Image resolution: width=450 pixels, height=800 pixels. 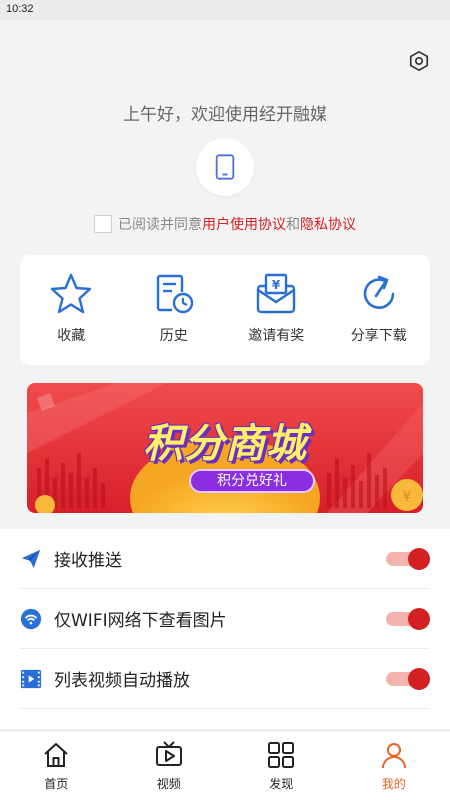 I want to click on setting-label-autoplay: 列表视频自动播放, so click(x=122, y=681).